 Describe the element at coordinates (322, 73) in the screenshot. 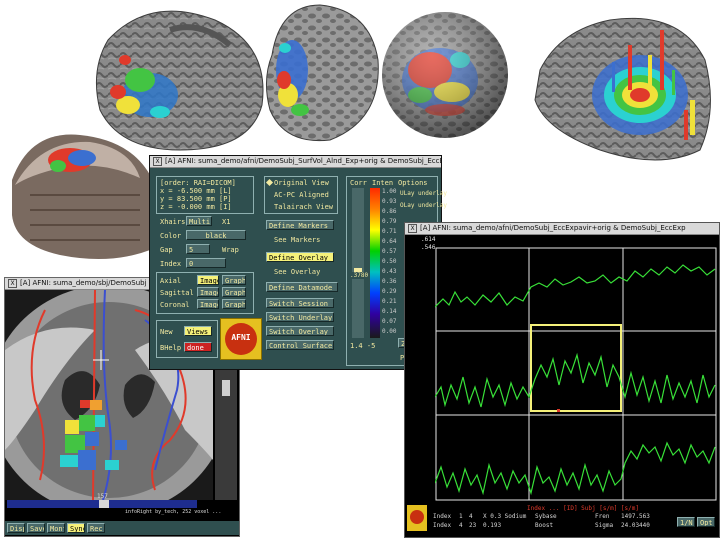

I see `brain-inflated-render` at that location.